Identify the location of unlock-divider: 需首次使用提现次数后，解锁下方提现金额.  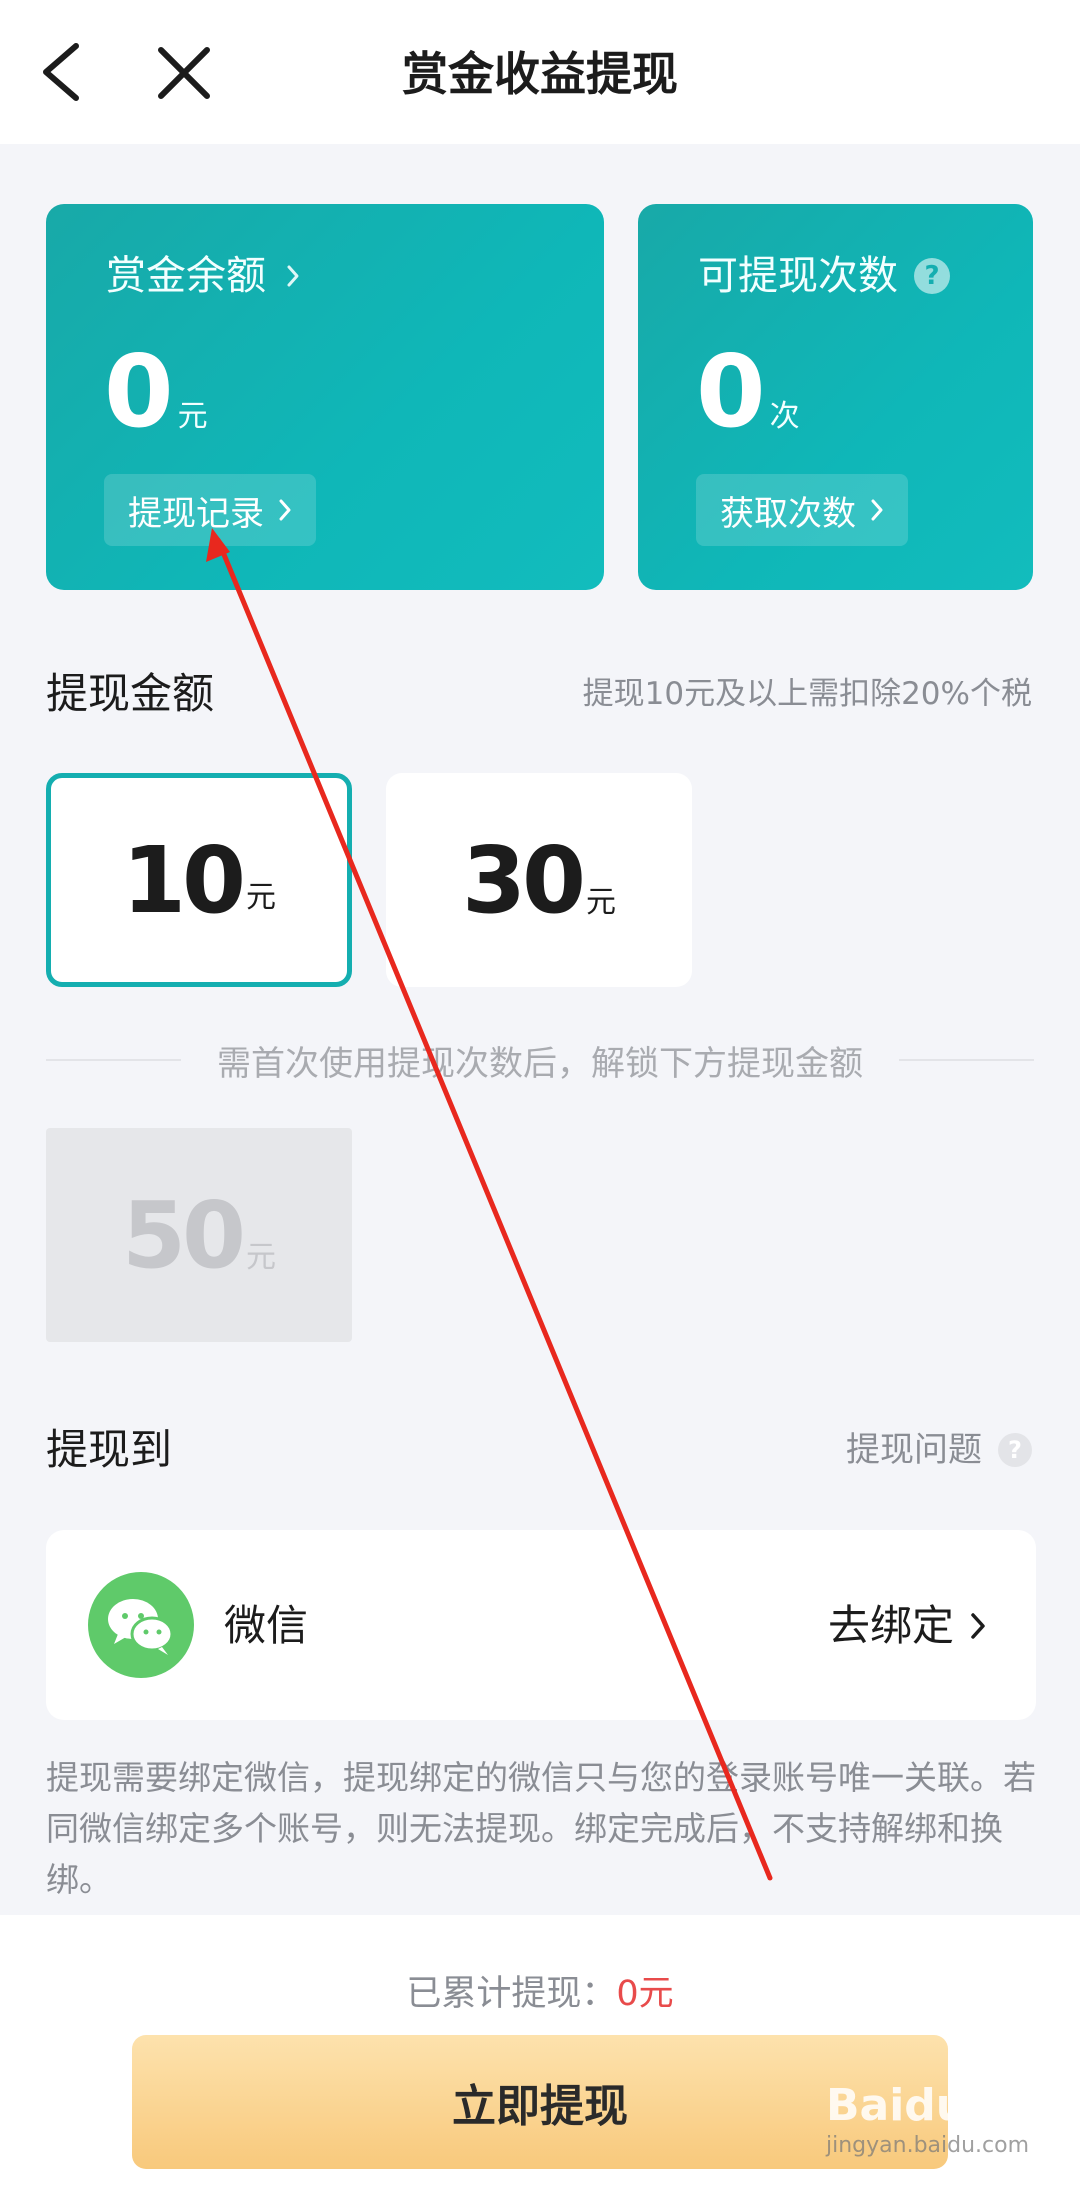
(540, 1060).